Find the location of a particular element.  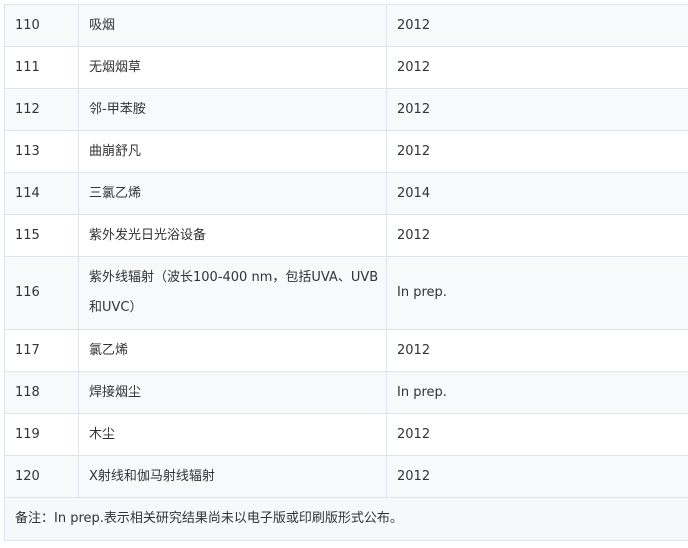

table-row: 118 焊接烟尘 In prep. is located at coordinates (346, 392).